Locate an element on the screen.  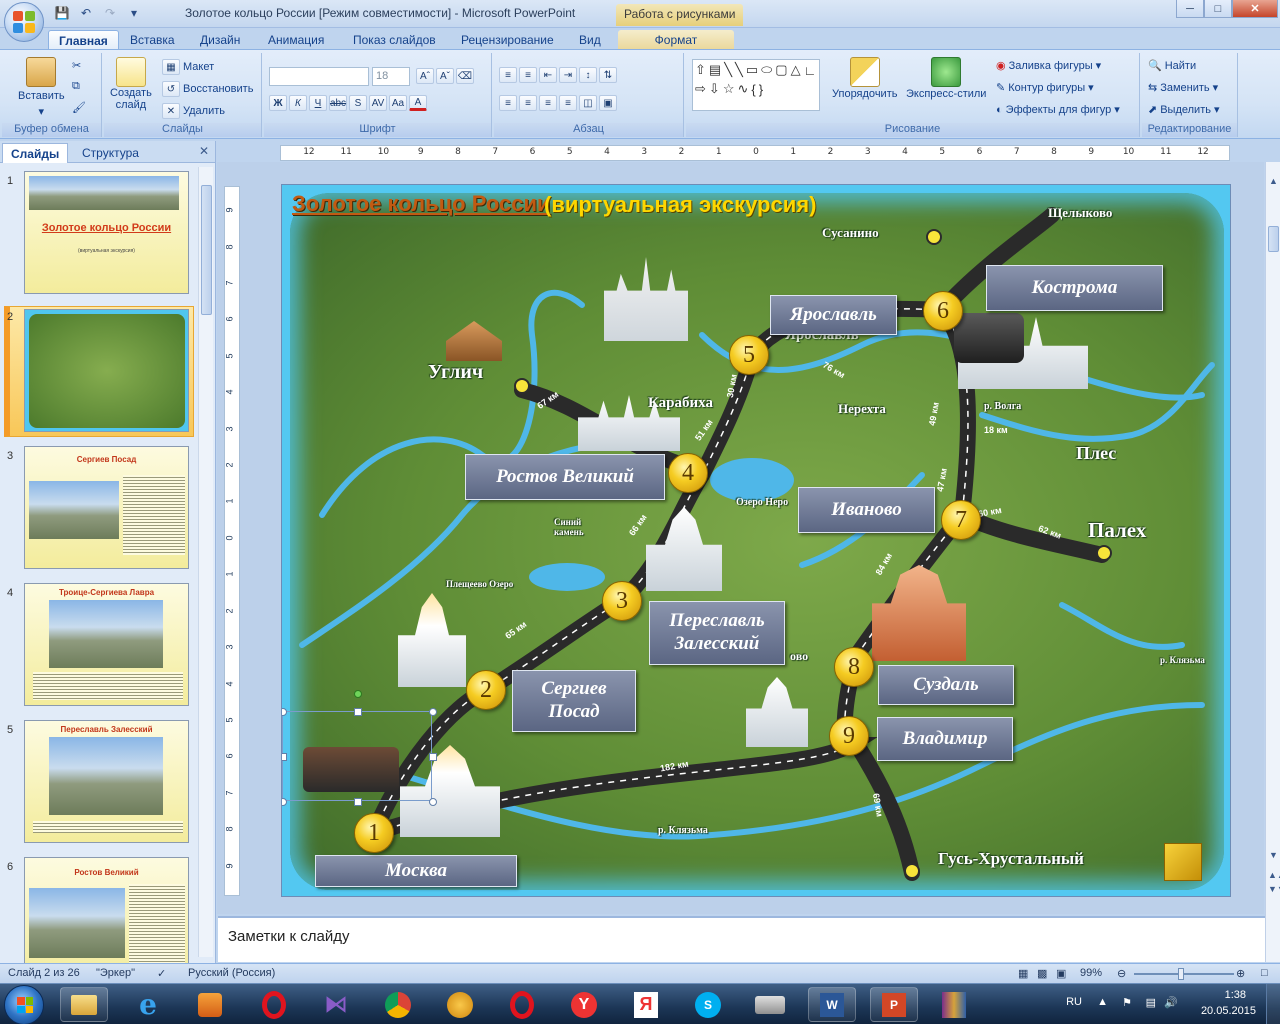
oval-shape-icon: ⬭ is located at coordinates (766, 70).